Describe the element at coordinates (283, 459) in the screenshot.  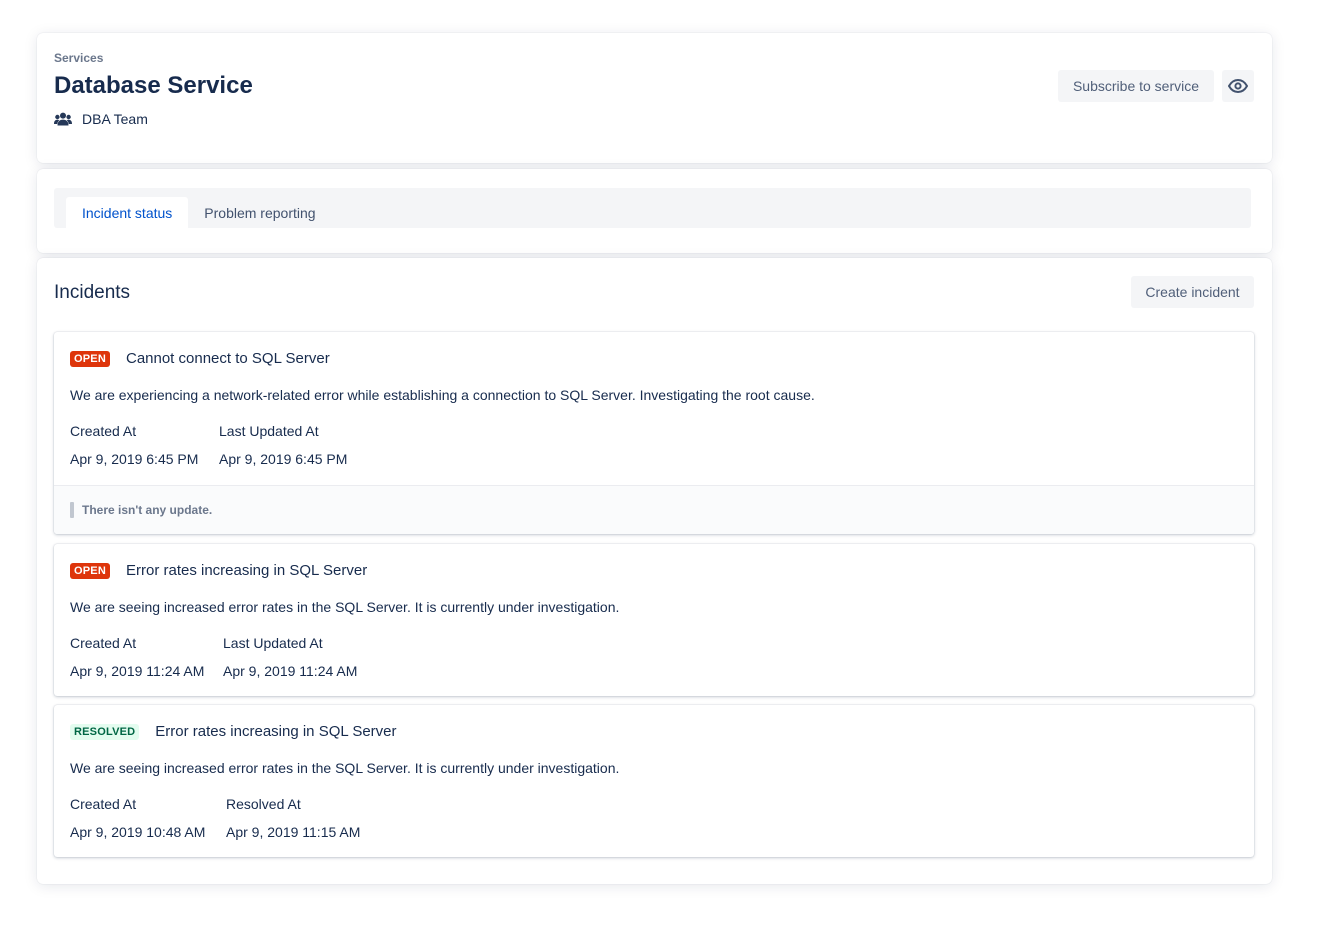
I see `last-updated-value: Apr 9, 2019 6:45 PM` at that location.